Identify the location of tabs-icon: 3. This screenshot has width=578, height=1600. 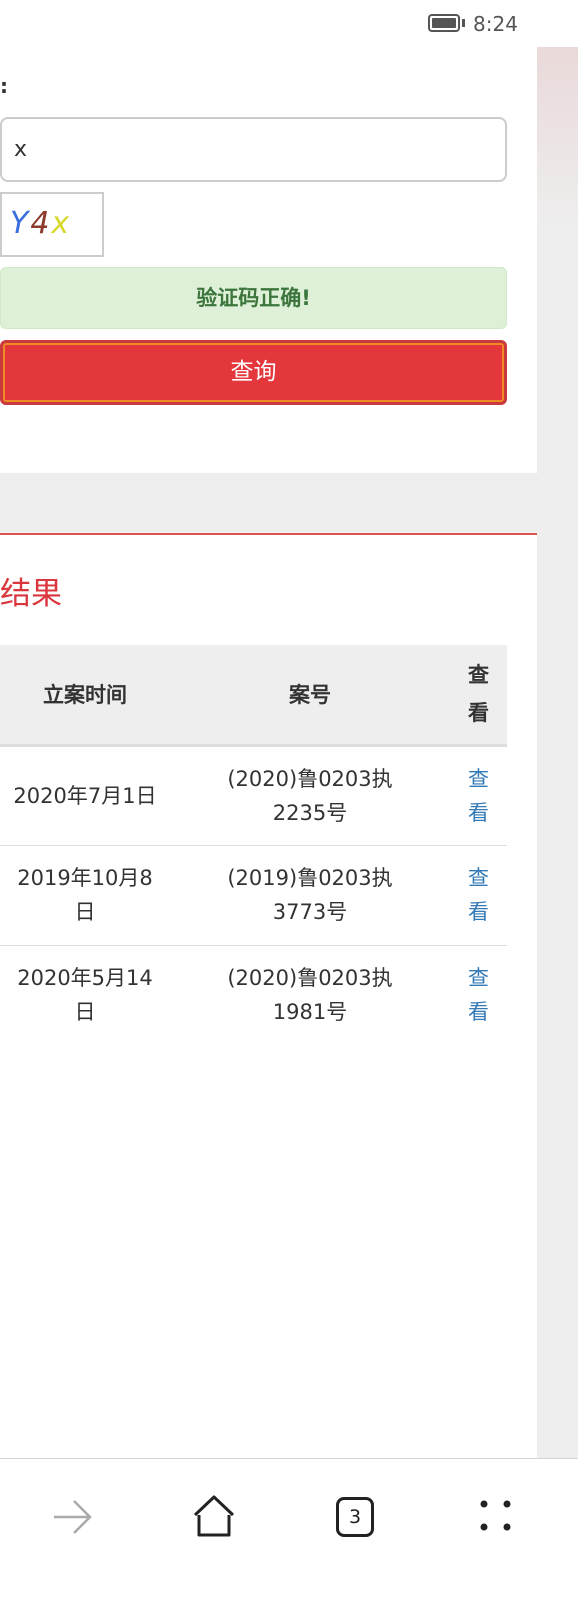
(355, 1516).